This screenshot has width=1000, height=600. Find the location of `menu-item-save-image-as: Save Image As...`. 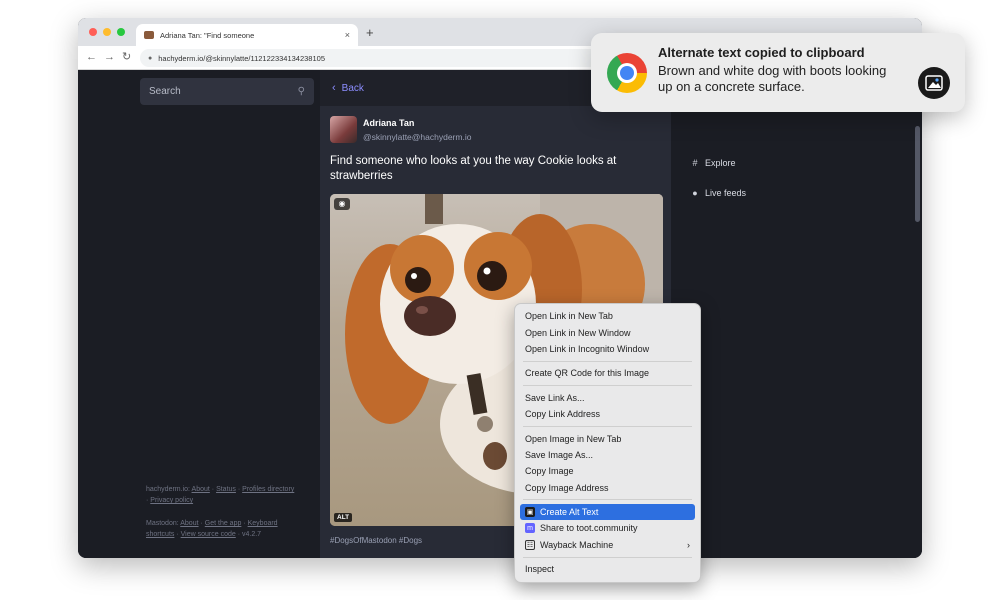

menu-item-save-image-as: Save Image As... is located at coordinates (607, 455).